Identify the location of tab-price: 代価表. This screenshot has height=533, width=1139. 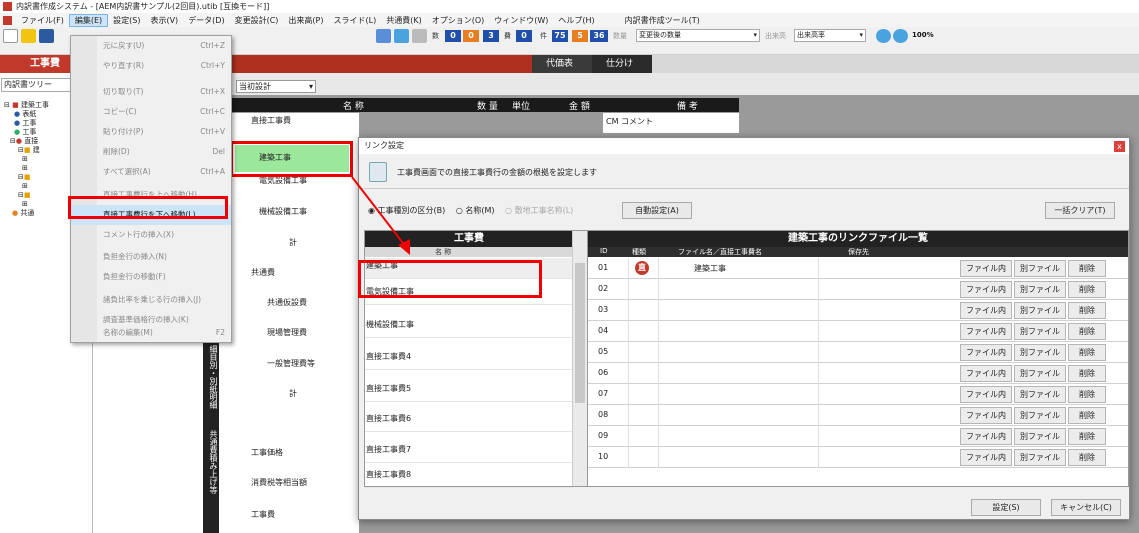
(562, 64).